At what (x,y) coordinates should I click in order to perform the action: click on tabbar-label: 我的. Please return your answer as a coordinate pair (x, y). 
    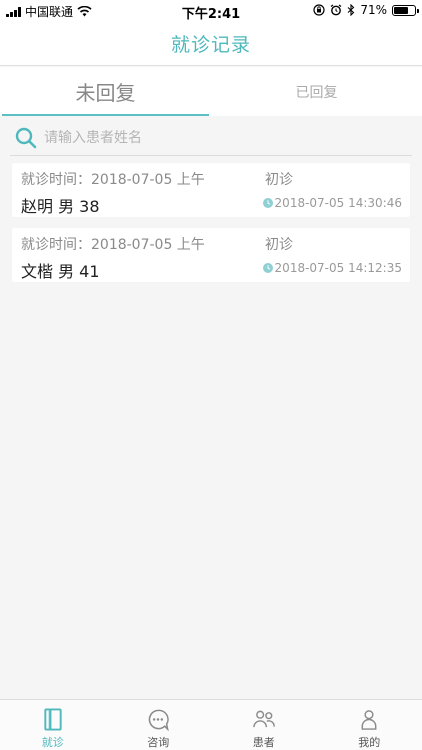
    Looking at the image, I should click on (369, 742).